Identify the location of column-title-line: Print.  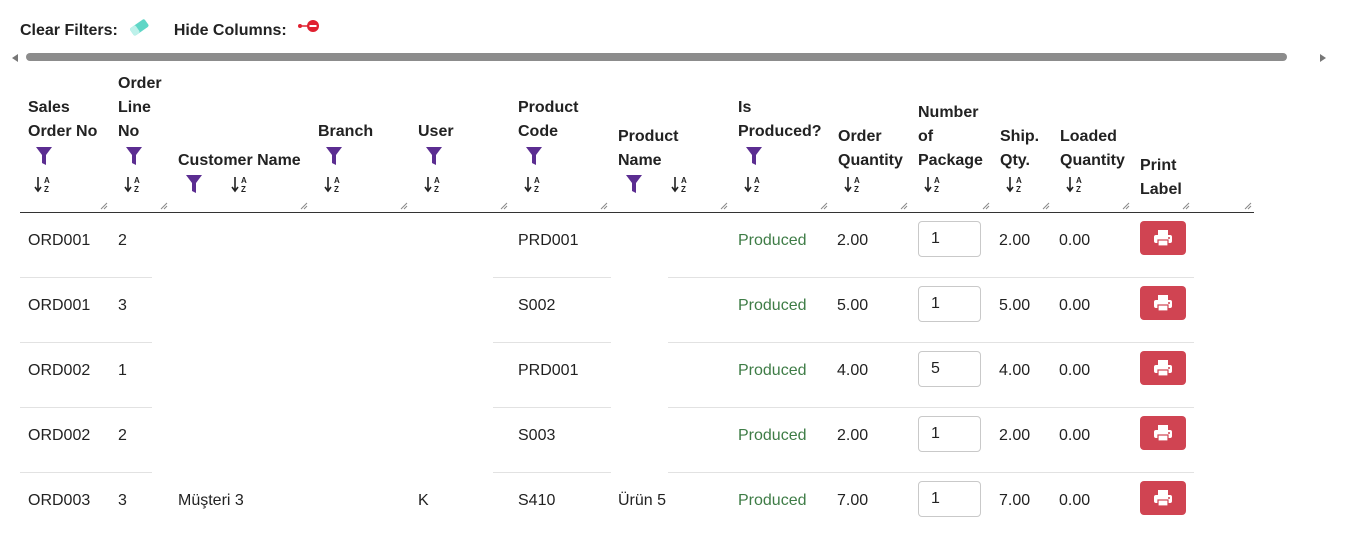
(1158, 165).